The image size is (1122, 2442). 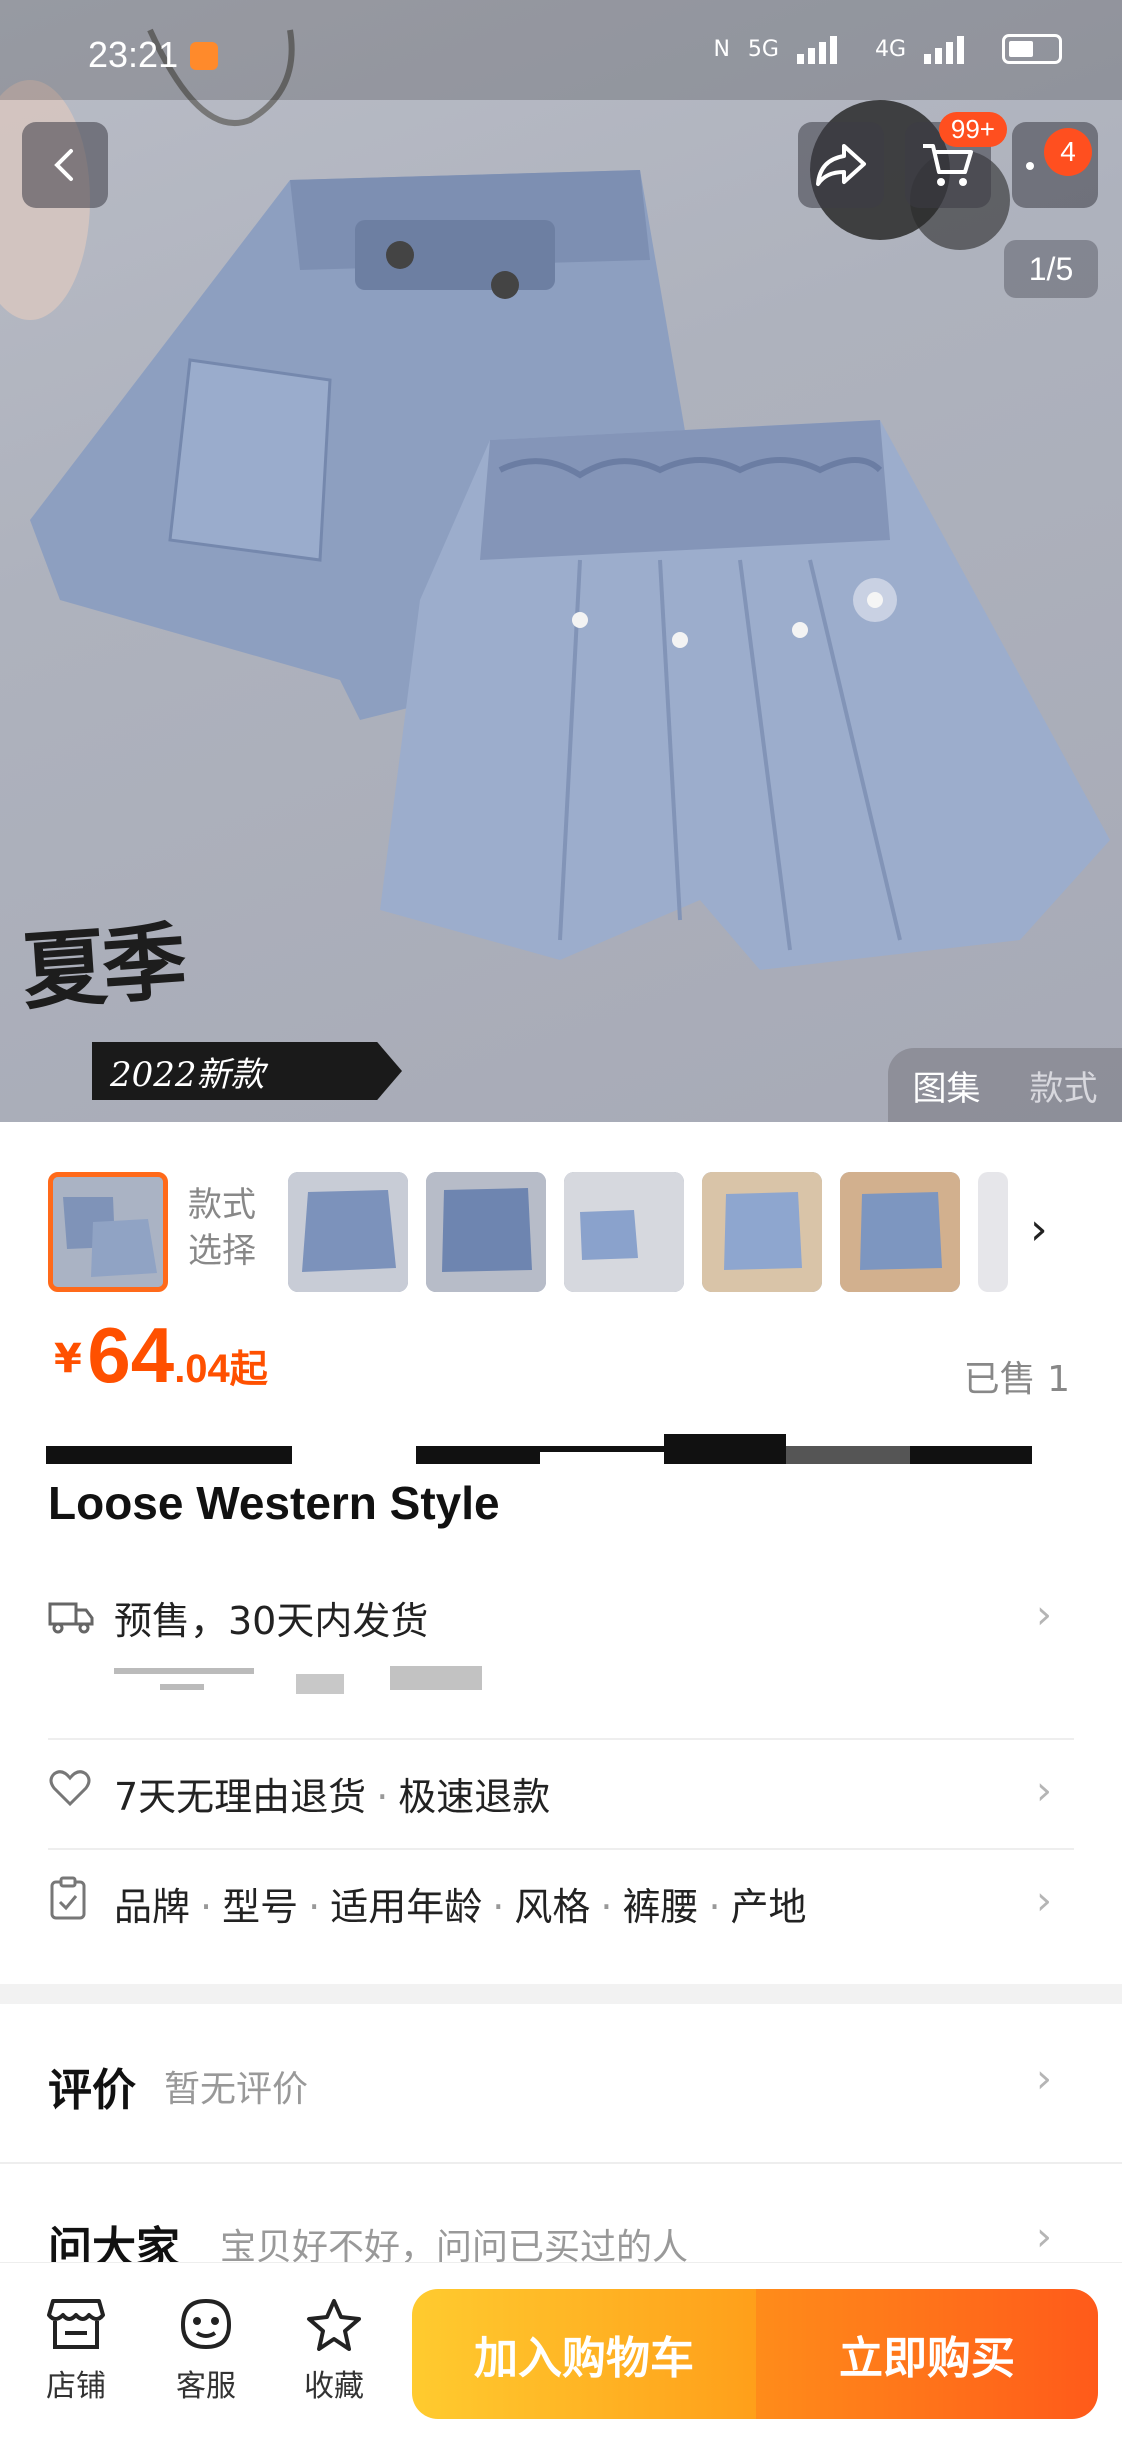 I want to click on store-button: 店铺, so click(x=76, y=2351).